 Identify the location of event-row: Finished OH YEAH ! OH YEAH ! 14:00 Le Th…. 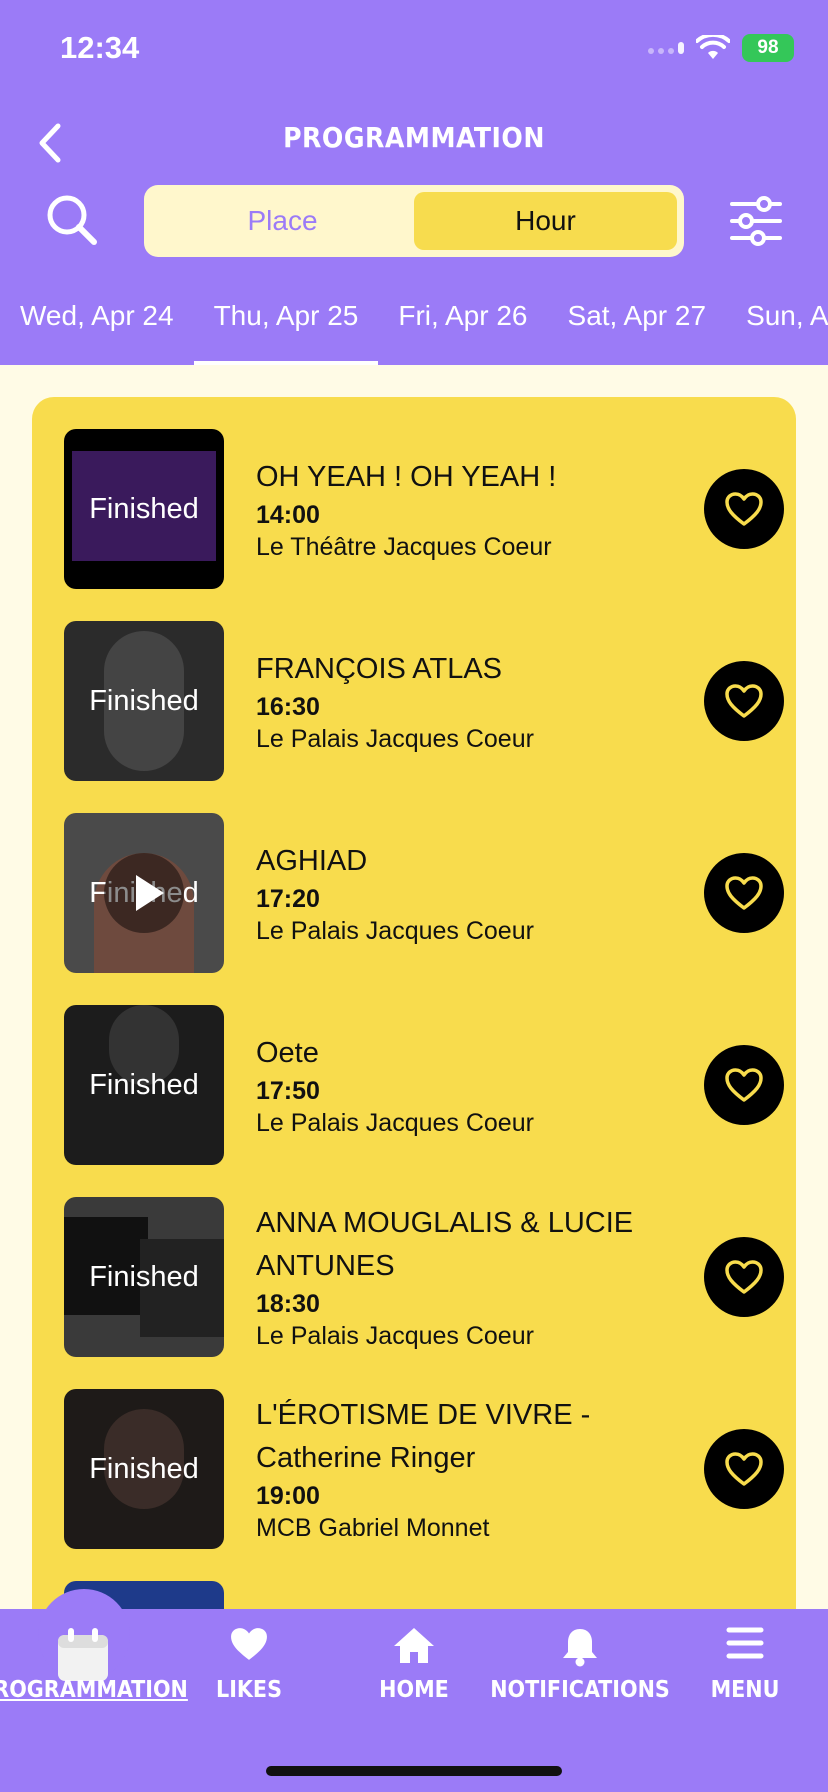
(424, 509).